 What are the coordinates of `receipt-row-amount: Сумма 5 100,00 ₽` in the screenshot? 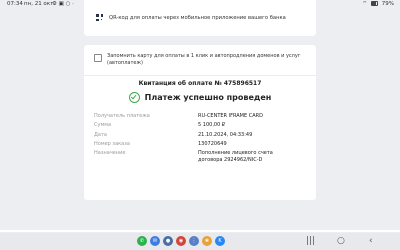 It's located at (201, 125).